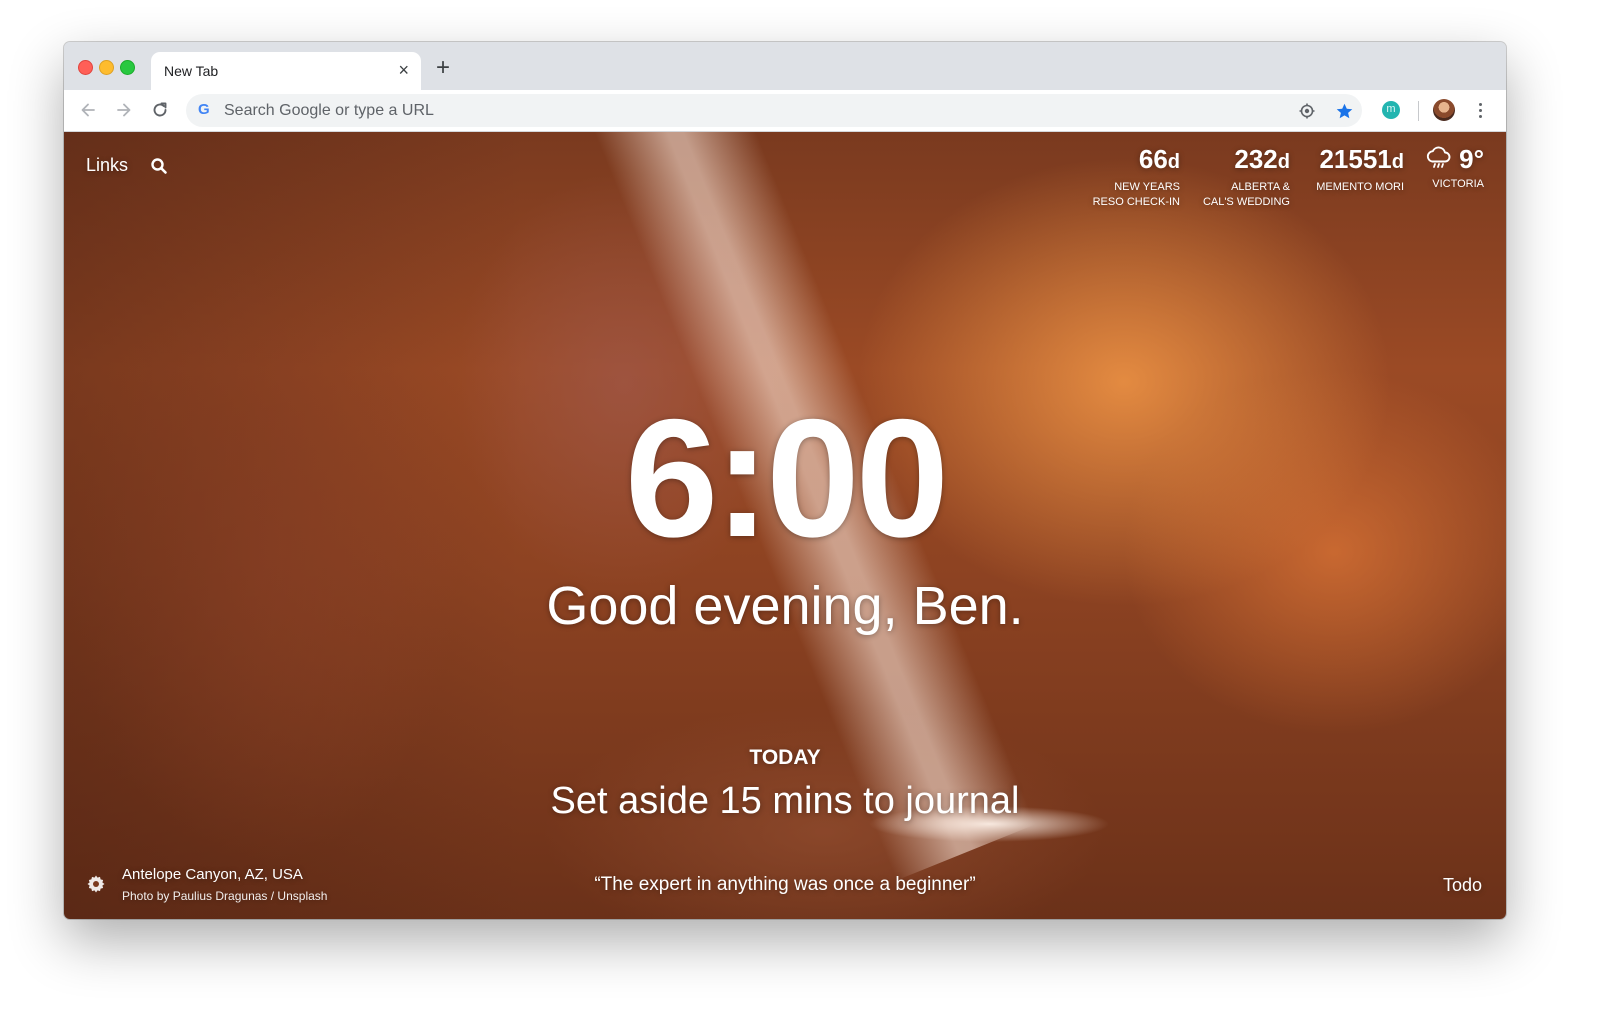 This screenshot has height=1022, width=1600. Describe the element at coordinates (1256, 159) in the screenshot. I see `metric-value: 232` at that location.